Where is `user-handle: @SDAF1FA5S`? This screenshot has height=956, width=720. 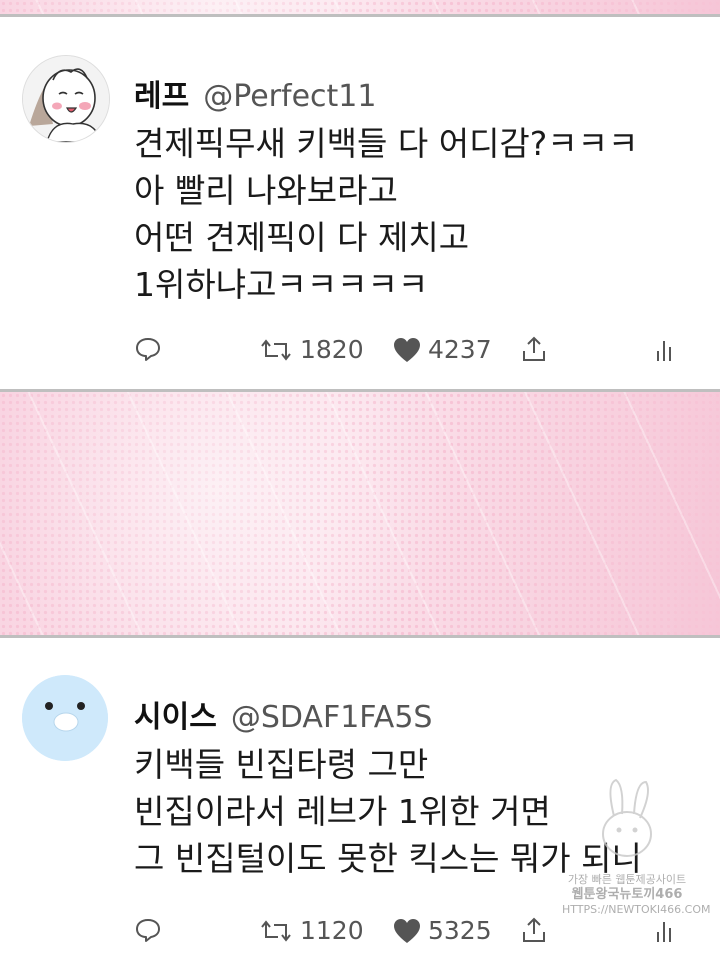
user-handle: @SDAF1FA5S is located at coordinates (332, 717).